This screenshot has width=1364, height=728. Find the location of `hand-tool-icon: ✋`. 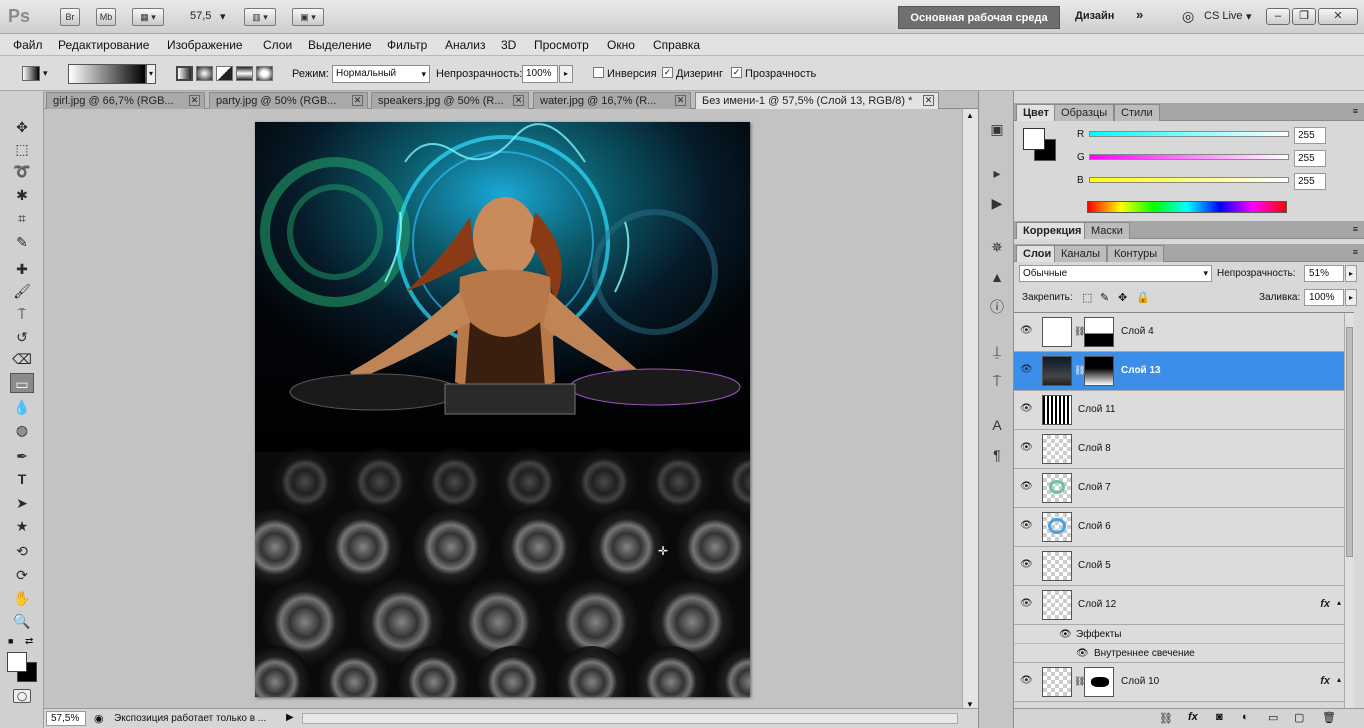

hand-tool-icon: ✋ is located at coordinates (22, 598).